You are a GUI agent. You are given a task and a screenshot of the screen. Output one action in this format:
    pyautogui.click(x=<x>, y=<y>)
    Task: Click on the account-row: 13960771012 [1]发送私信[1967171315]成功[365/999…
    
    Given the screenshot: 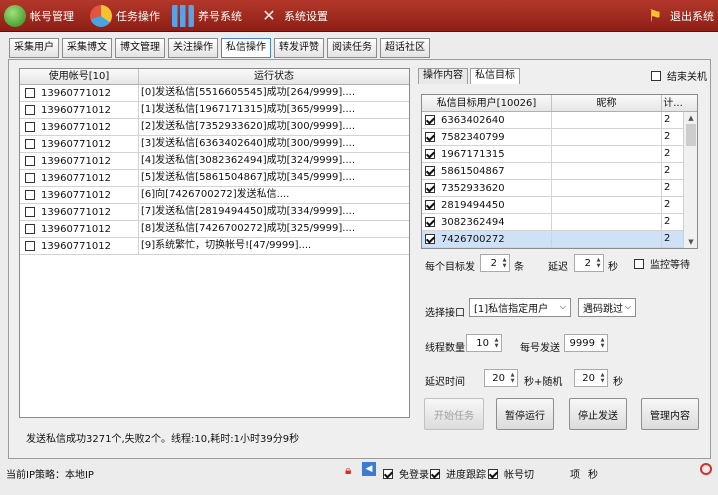 What is the action you would take?
    pyautogui.click(x=214, y=110)
    